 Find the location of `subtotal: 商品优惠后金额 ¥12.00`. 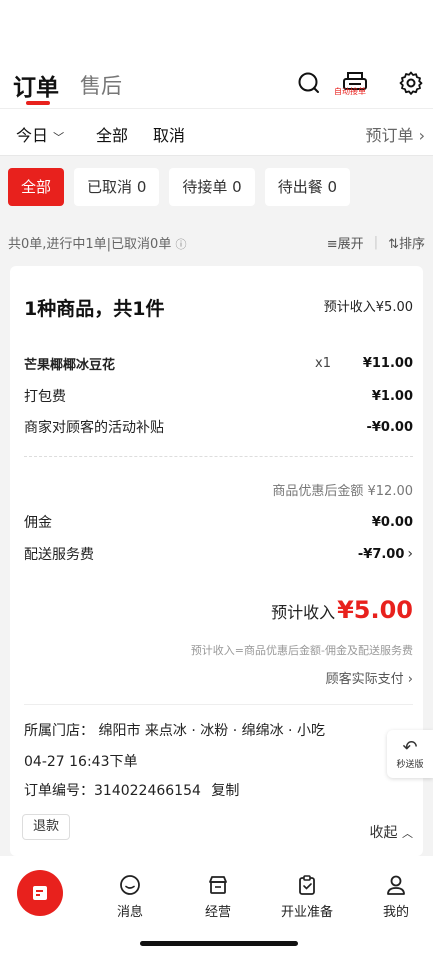

subtotal: 商品优惠后金额 ¥12.00 is located at coordinates (342, 491).